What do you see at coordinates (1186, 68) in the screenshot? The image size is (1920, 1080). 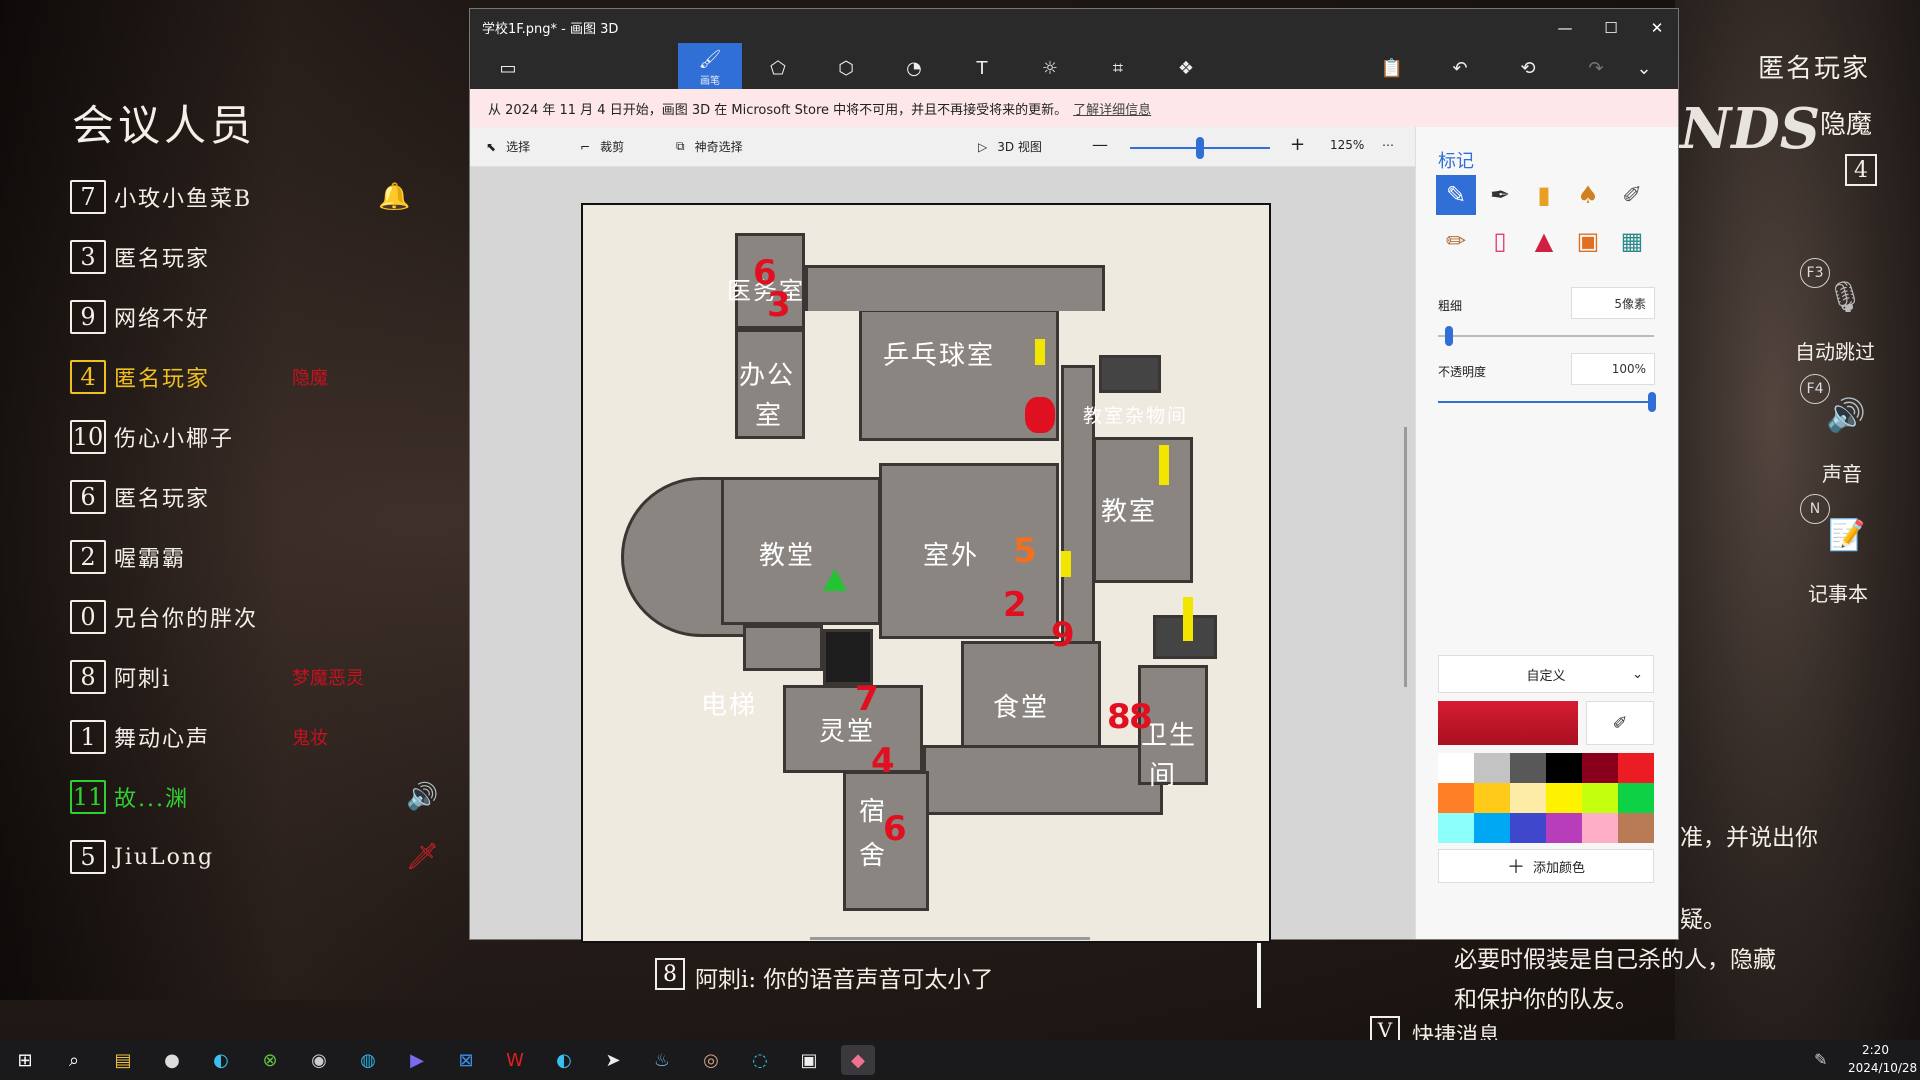 I see `tool-3d-library: ❖` at bounding box center [1186, 68].